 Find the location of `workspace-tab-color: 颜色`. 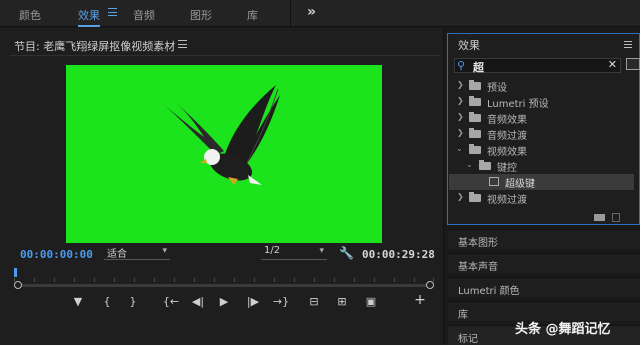

workspace-tab-color: 颜色 is located at coordinates (30, 15).